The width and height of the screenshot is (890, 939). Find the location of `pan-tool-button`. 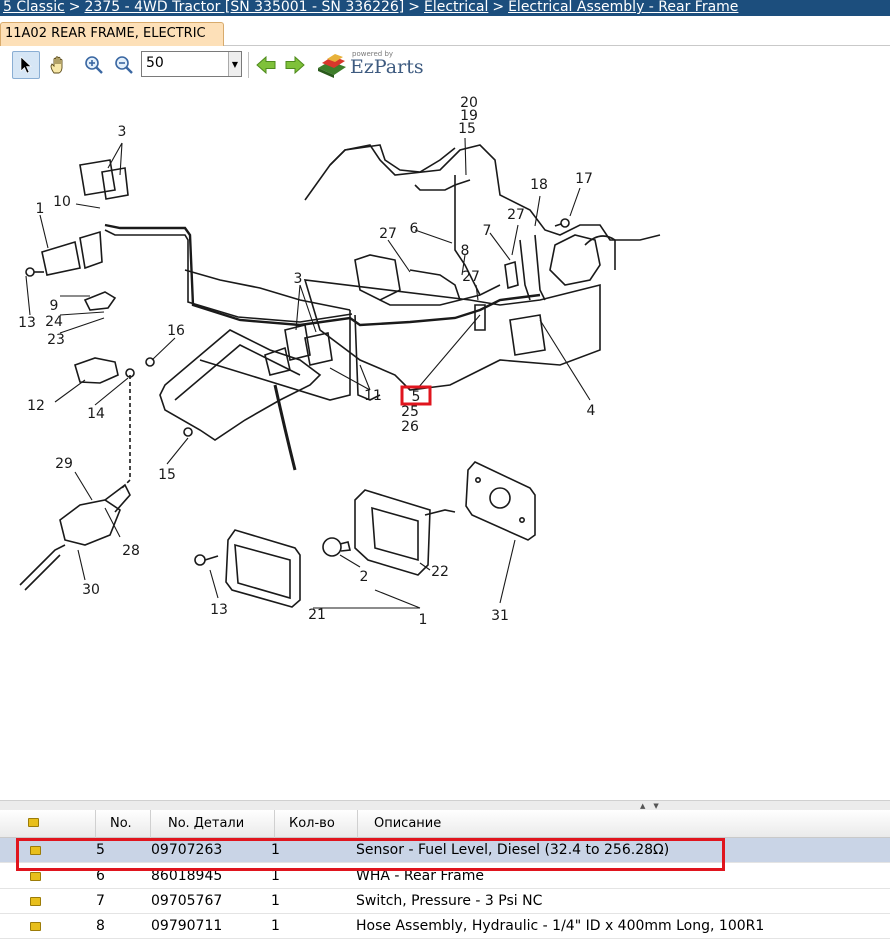

pan-tool-button is located at coordinates (58, 65).